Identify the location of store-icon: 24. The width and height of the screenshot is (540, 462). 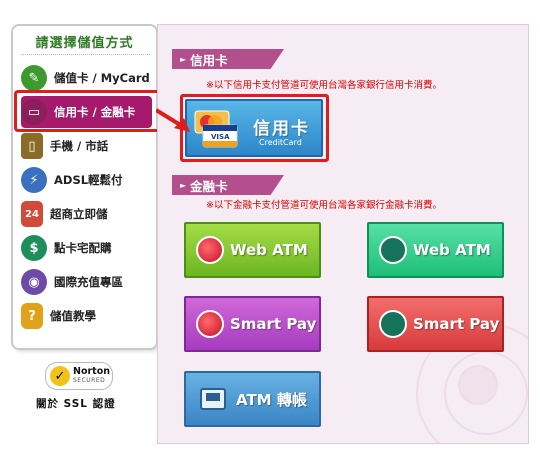
(32, 214).